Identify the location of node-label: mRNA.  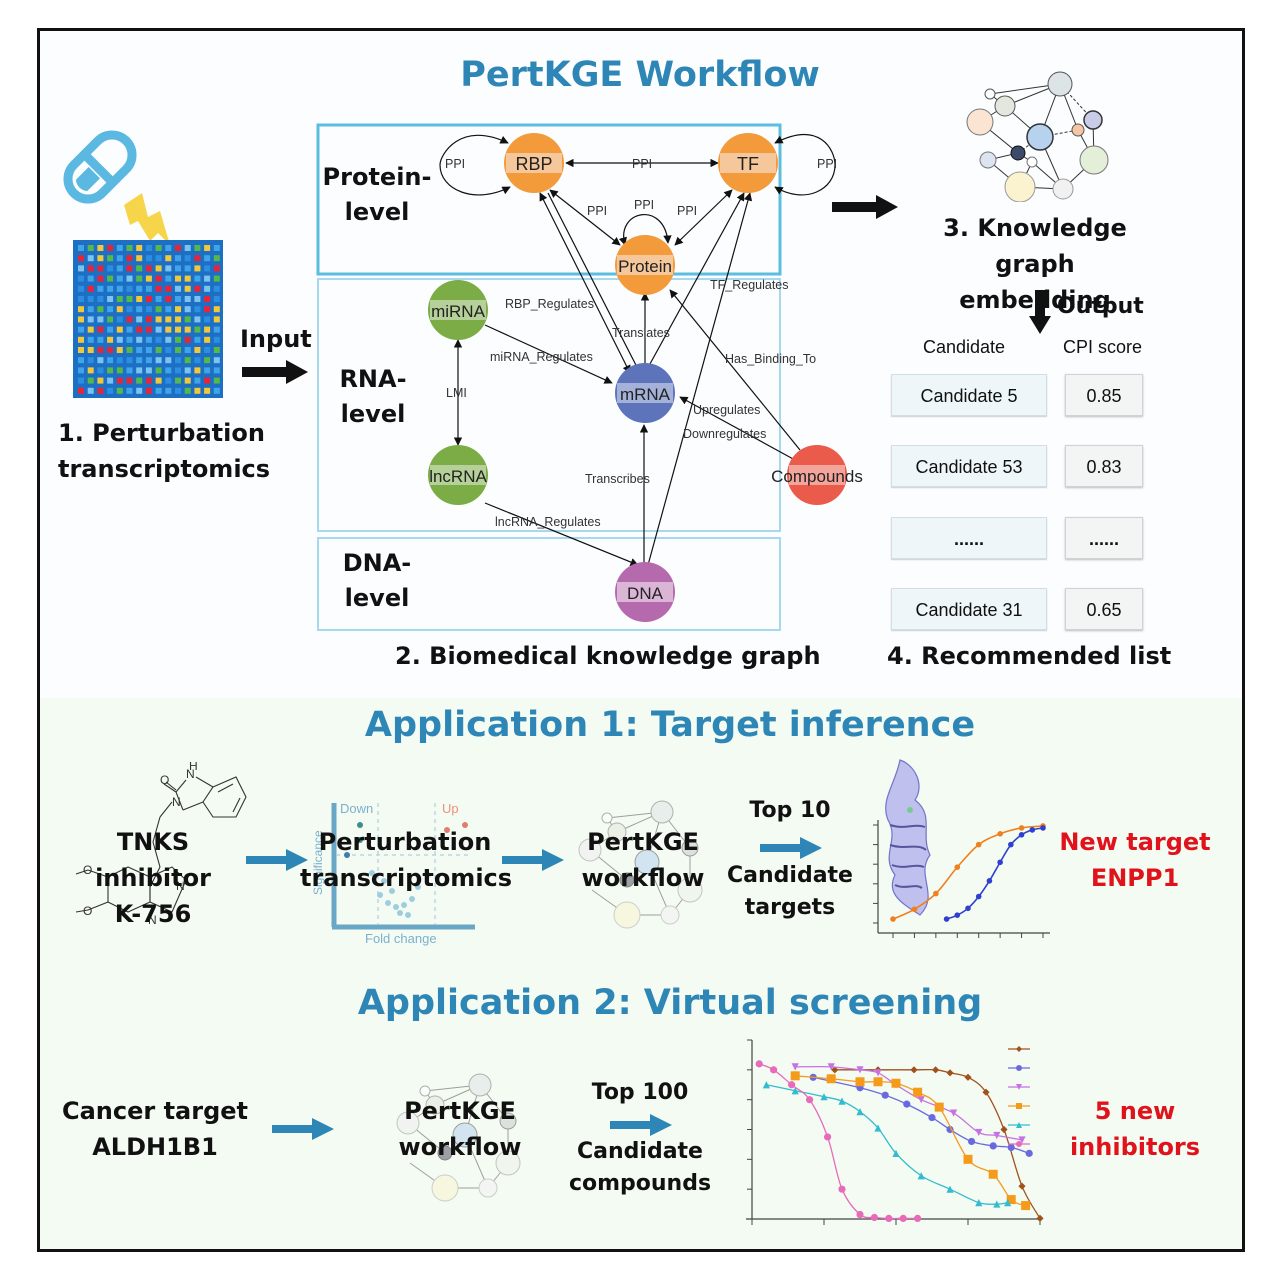
(645, 394).